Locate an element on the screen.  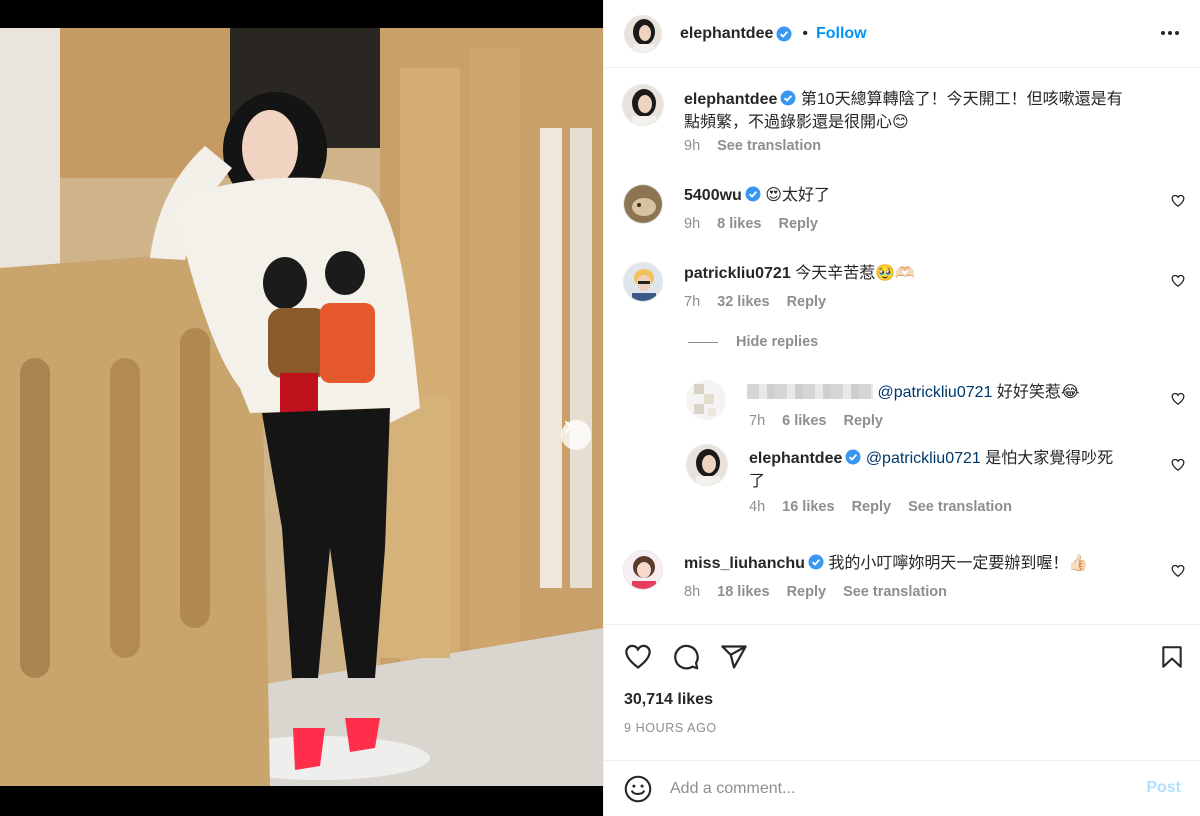
author-username: elephantdee is located at coordinates (726, 34).